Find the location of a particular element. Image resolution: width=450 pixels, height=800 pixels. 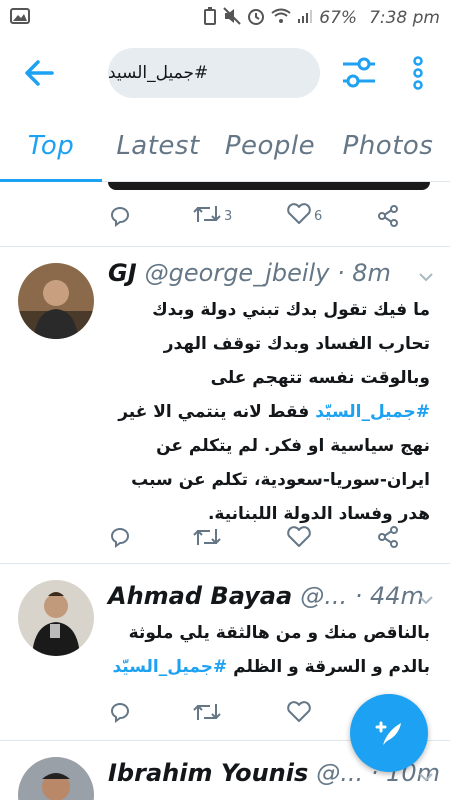

like-count: 6 is located at coordinates (318, 216).